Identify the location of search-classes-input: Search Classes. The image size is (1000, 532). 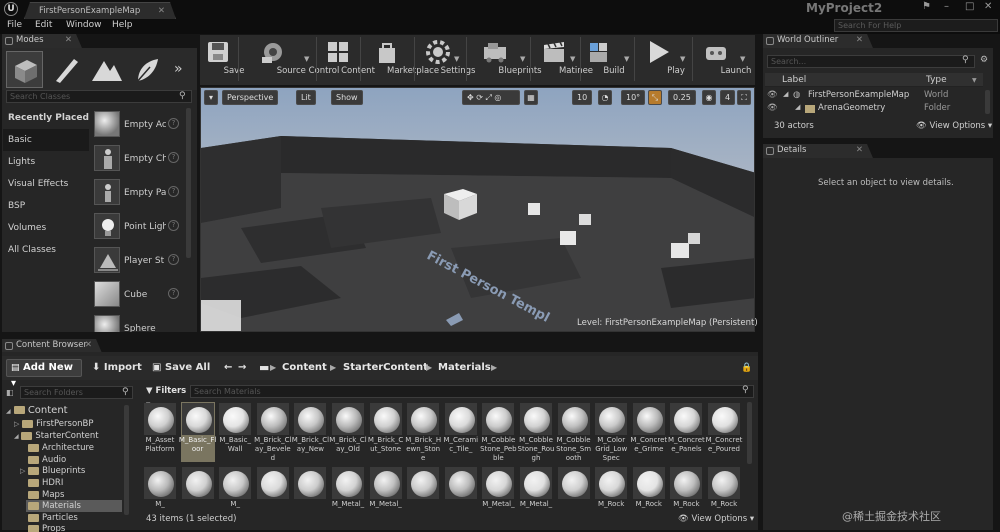
(99, 96).